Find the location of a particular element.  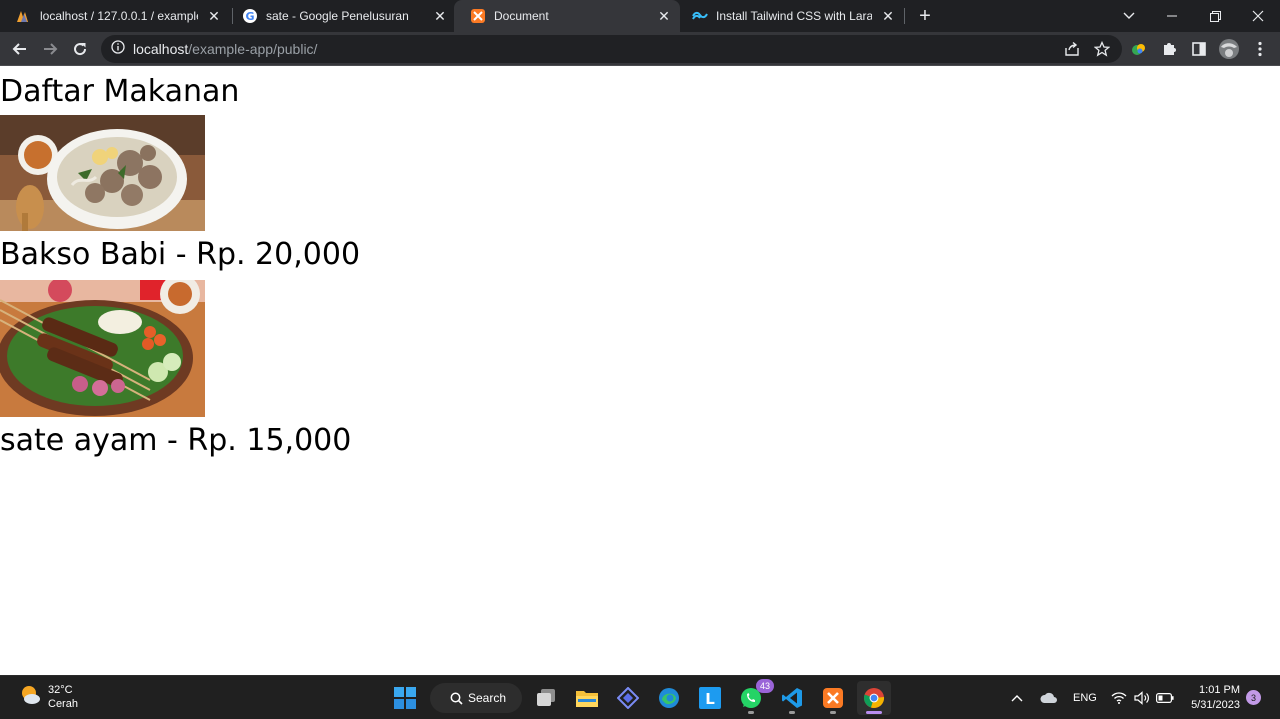

edge-icon is located at coordinates (669, 698).